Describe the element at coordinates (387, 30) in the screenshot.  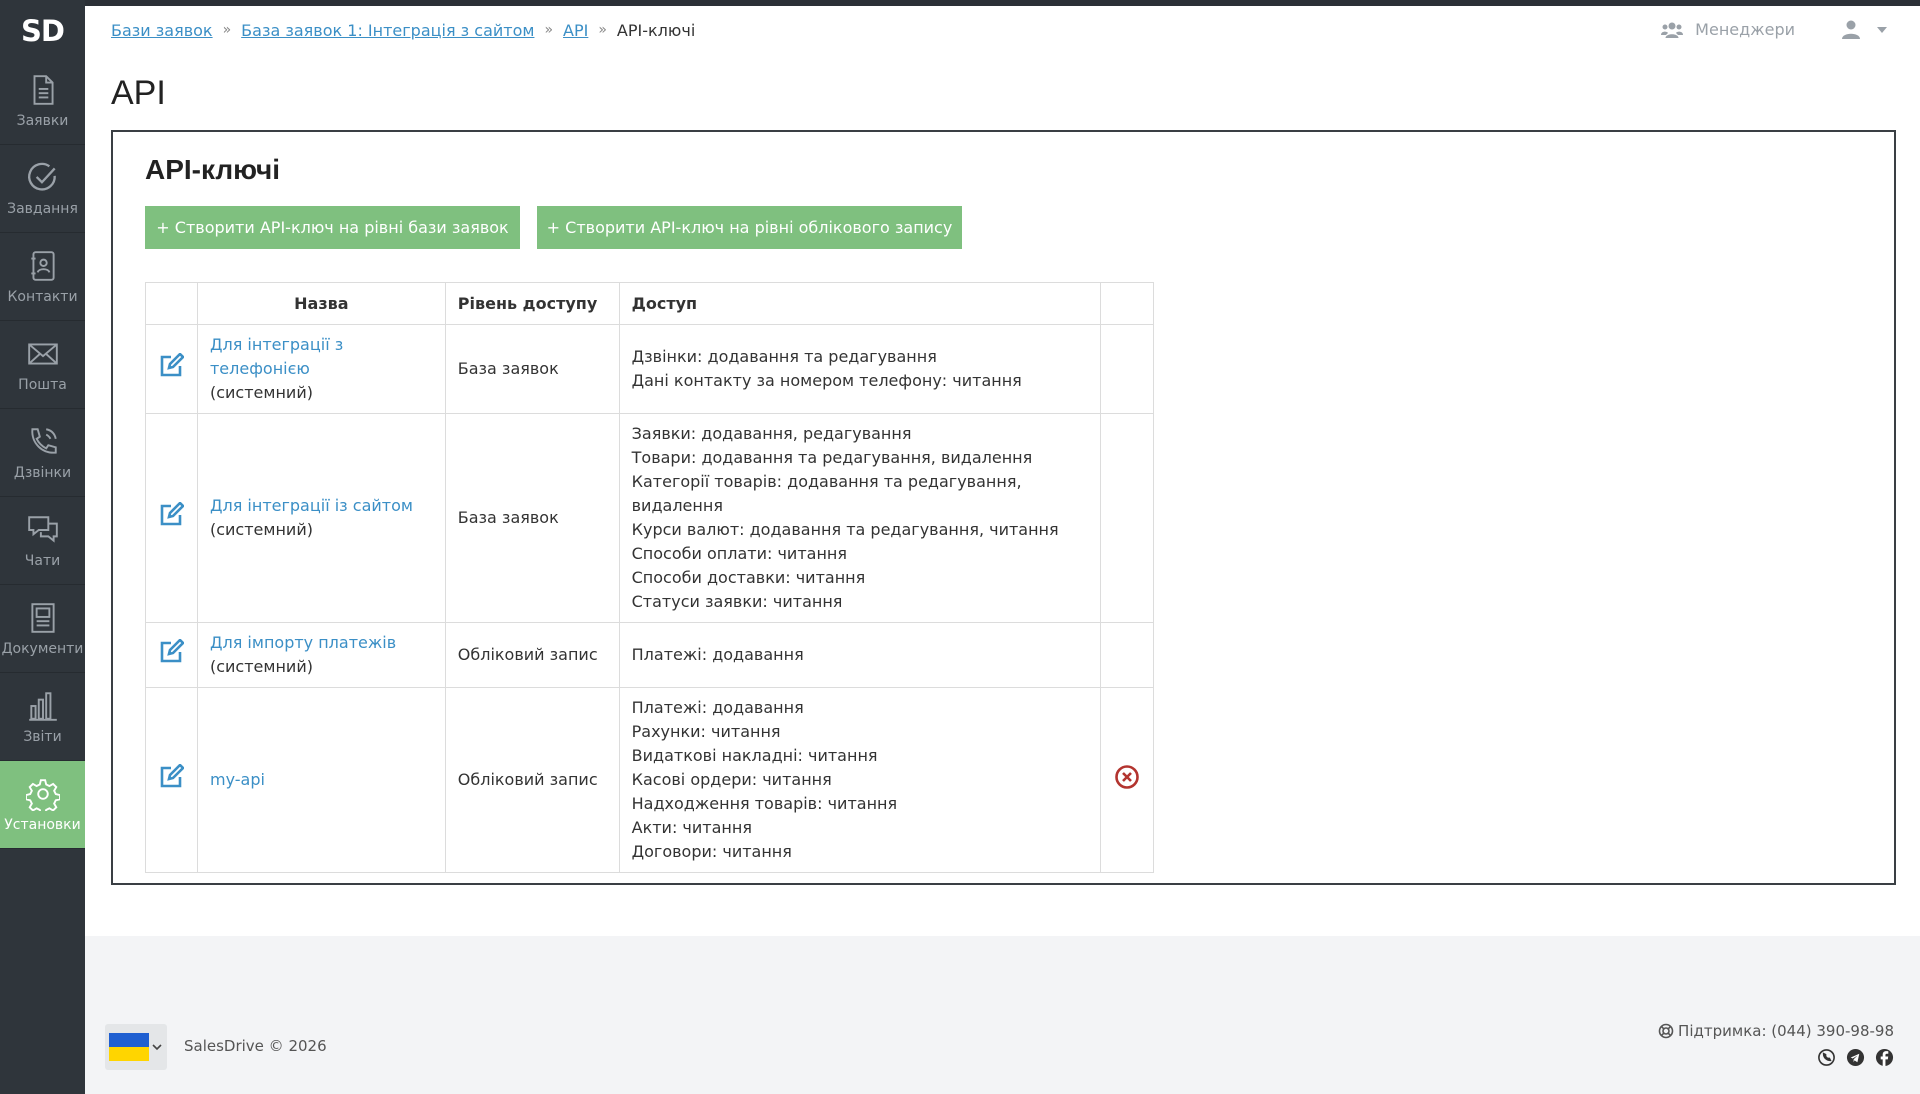
I see `breadcrumb-link-order-base-1: База заявок 1: Інтеграція з сайтом` at that location.